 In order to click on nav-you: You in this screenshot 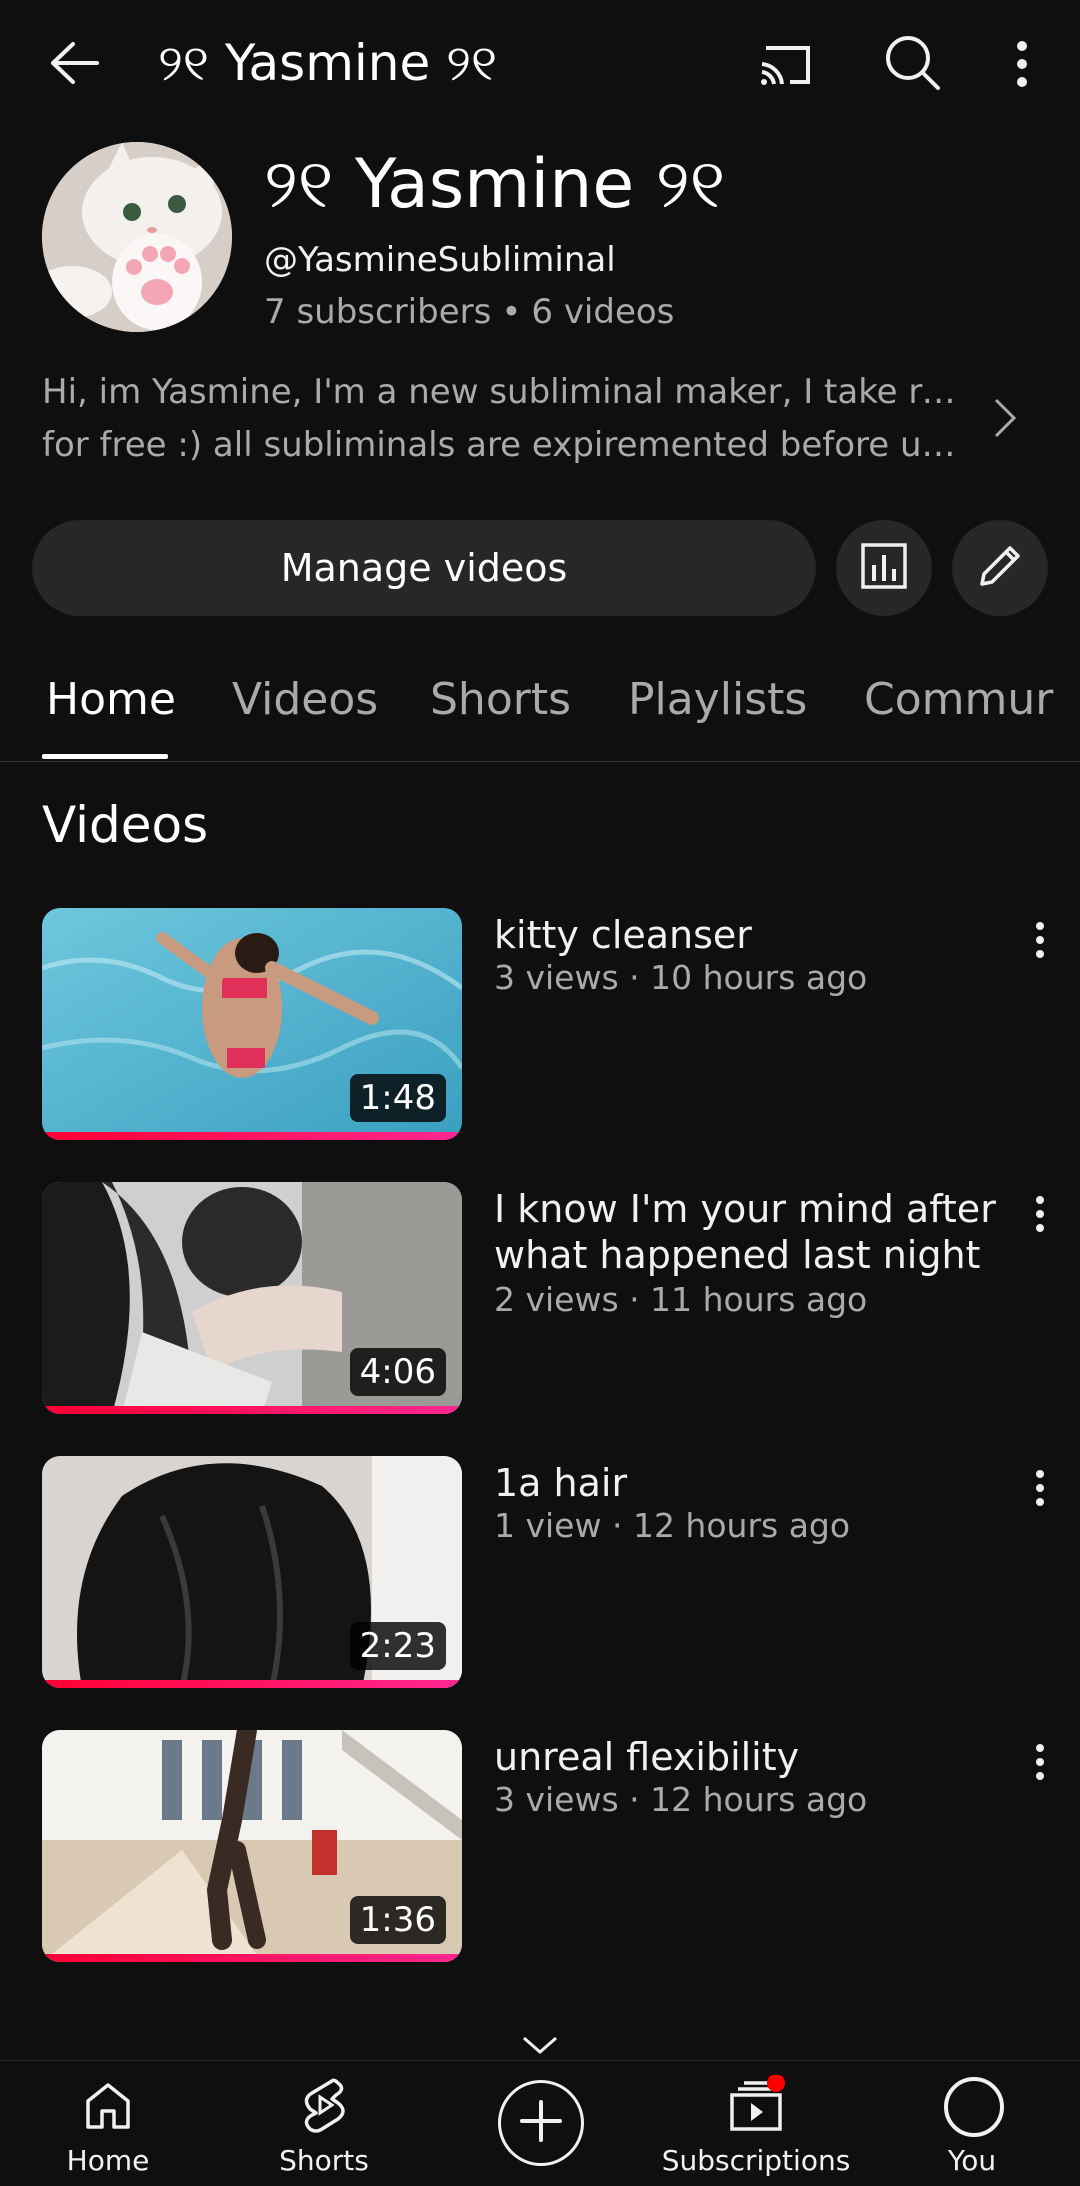, I will do `click(972, 2123)`.